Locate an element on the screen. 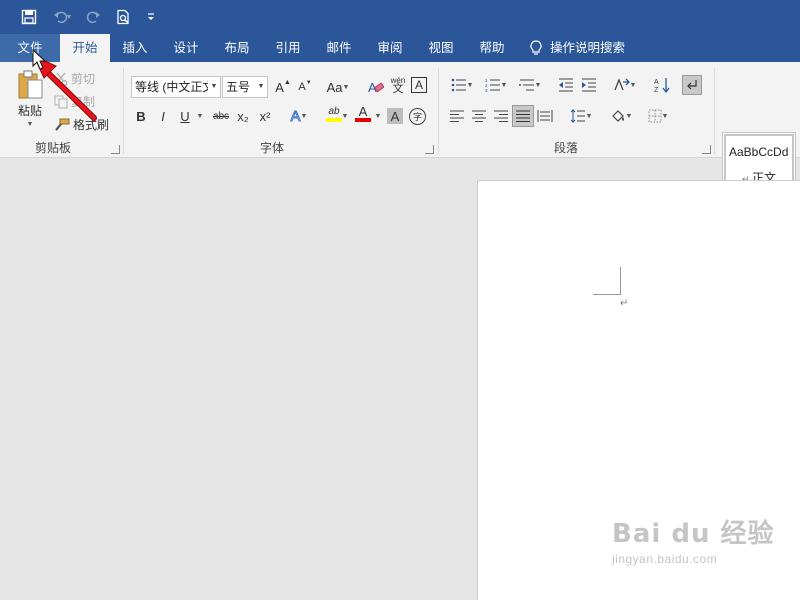 The width and height of the screenshot is (800, 600). font-color-dropdown: ▼ is located at coordinates (378, 116).